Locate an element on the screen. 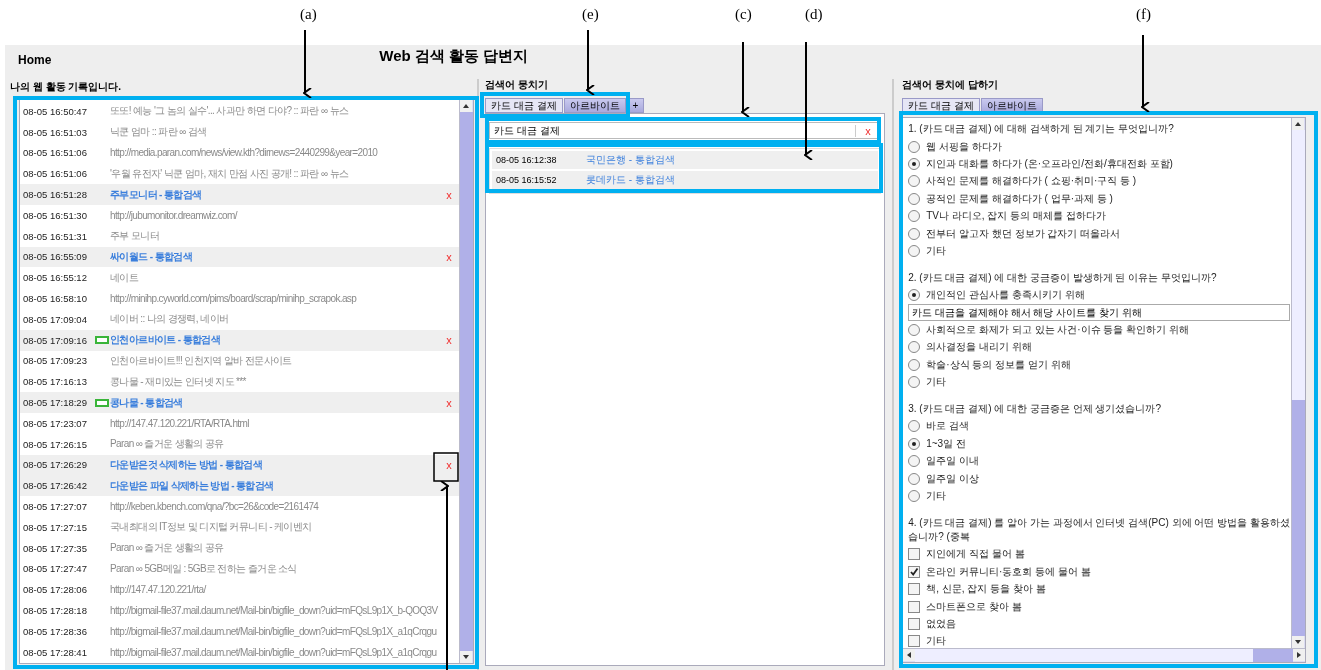  search-row: 08-05 17:26:42 다운받은 파일 삭제하는 방법 - 통합검색 is located at coordinates (239, 486).